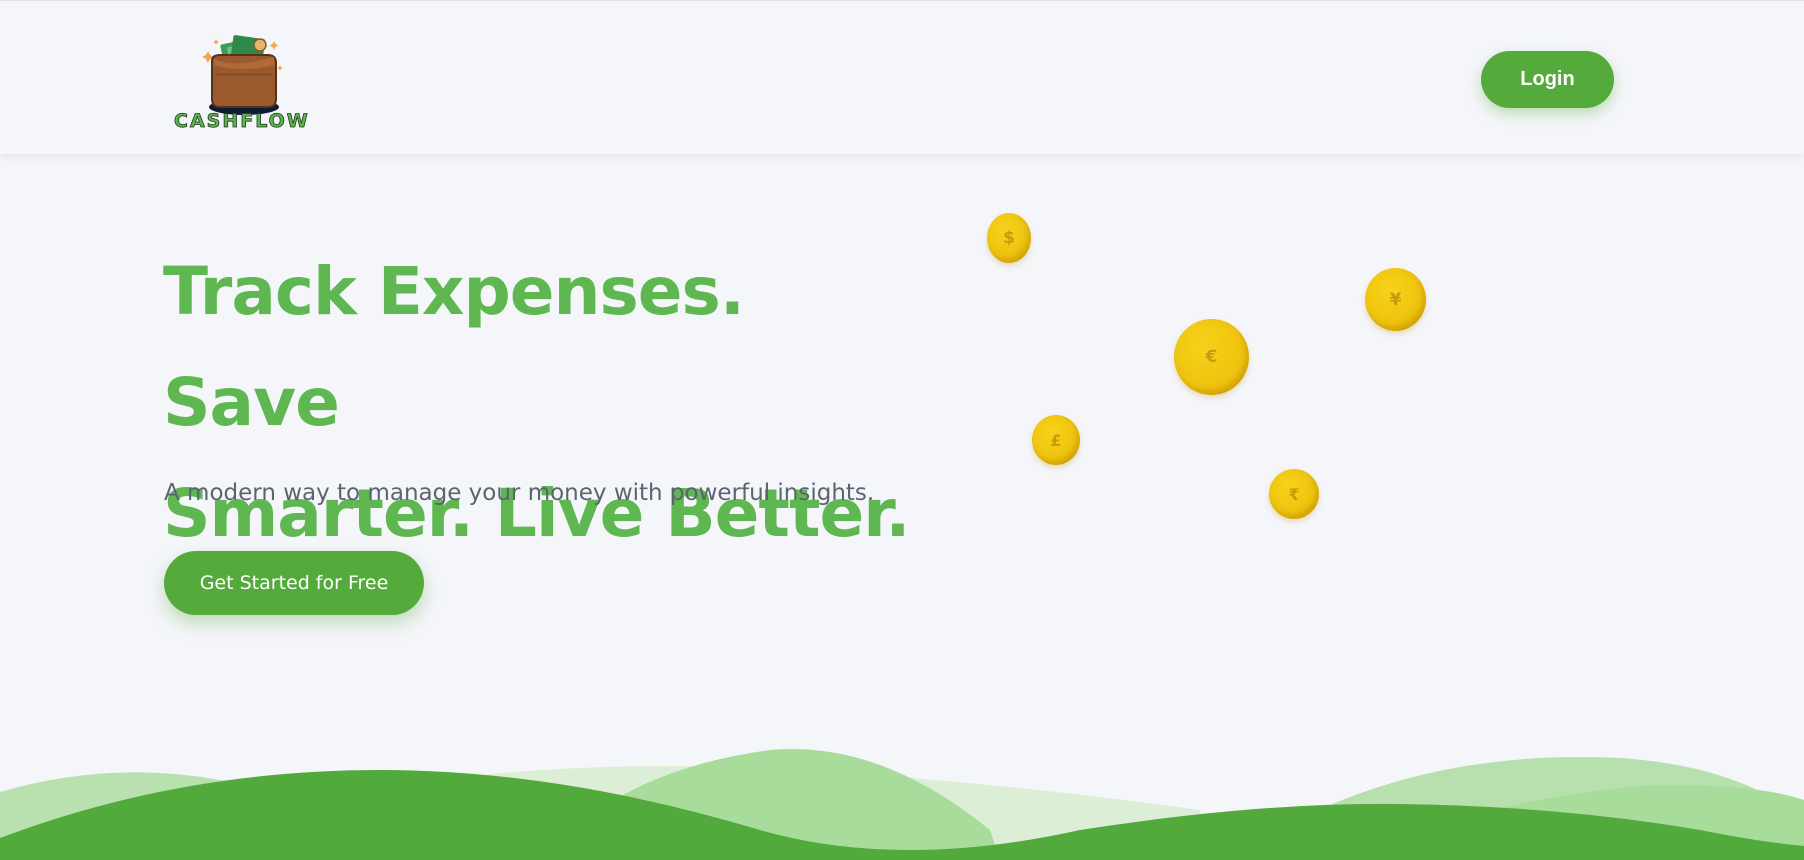  I want to click on euro-coin-icon: €, so click(1211, 357).